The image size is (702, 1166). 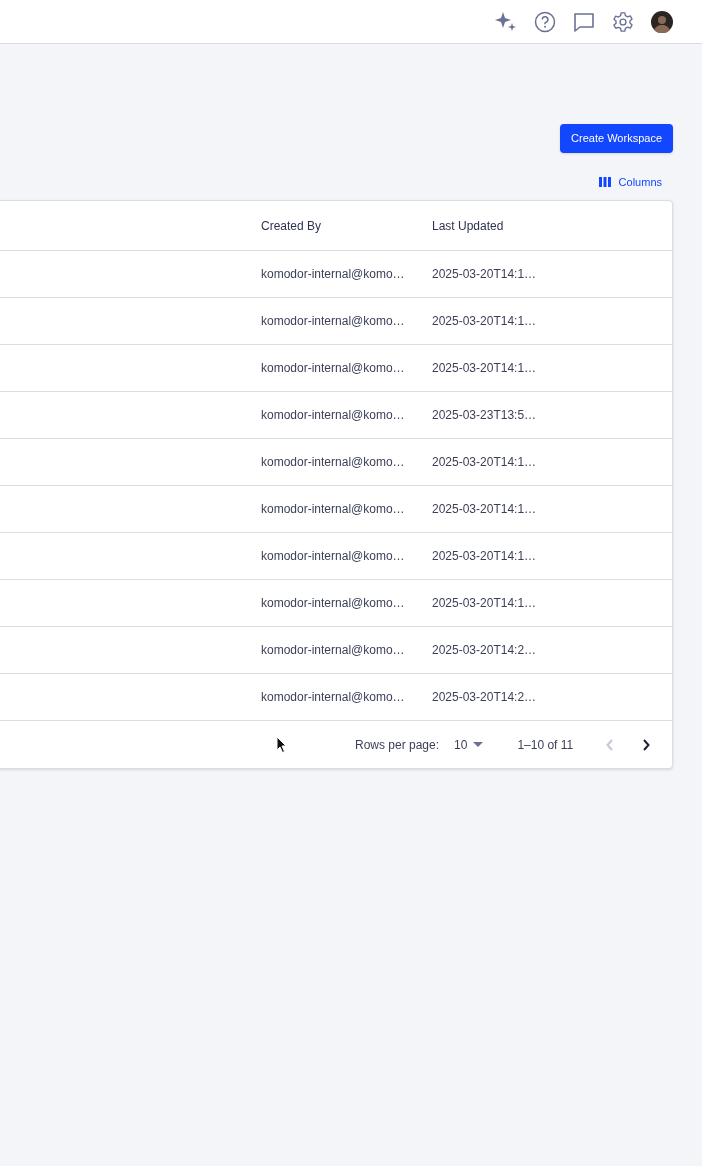 What do you see at coordinates (282, 745) in the screenshot?
I see `mouse-cursor-icon` at bounding box center [282, 745].